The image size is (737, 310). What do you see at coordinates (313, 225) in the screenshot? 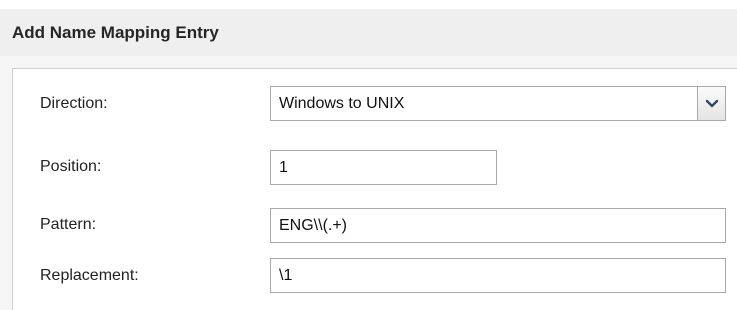
I see `pattern-value: ENG\\(.+)` at bounding box center [313, 225].